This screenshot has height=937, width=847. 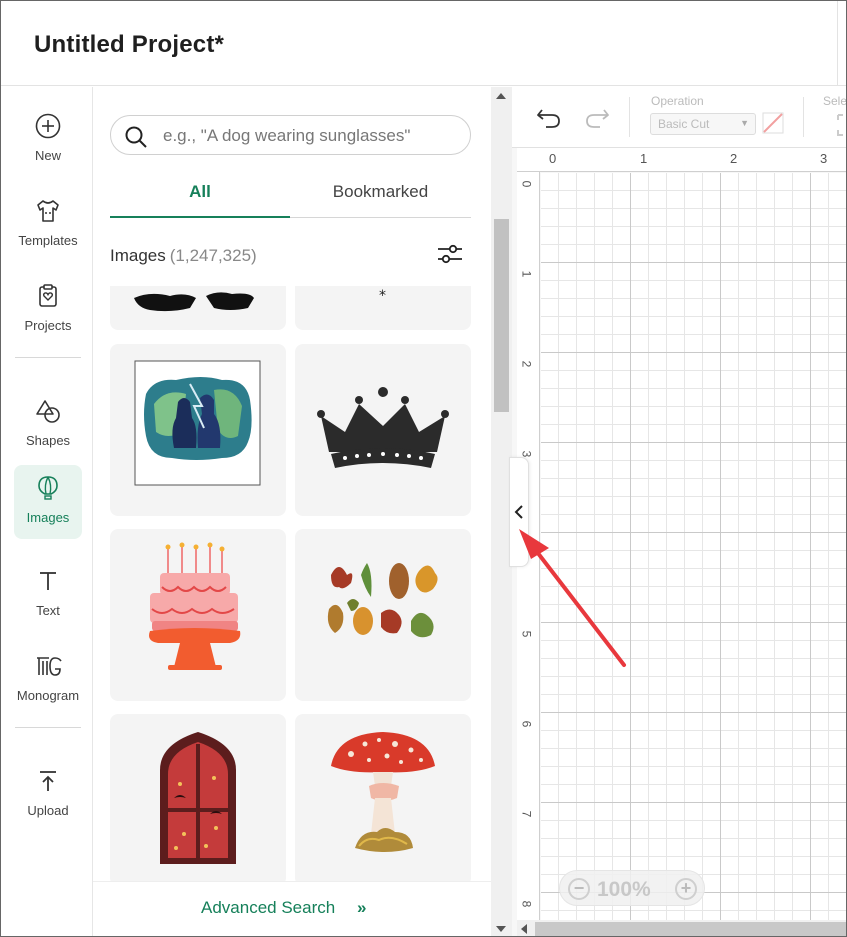 I want to click on nav-shapes: Shapes, so click(x=48, y=425).